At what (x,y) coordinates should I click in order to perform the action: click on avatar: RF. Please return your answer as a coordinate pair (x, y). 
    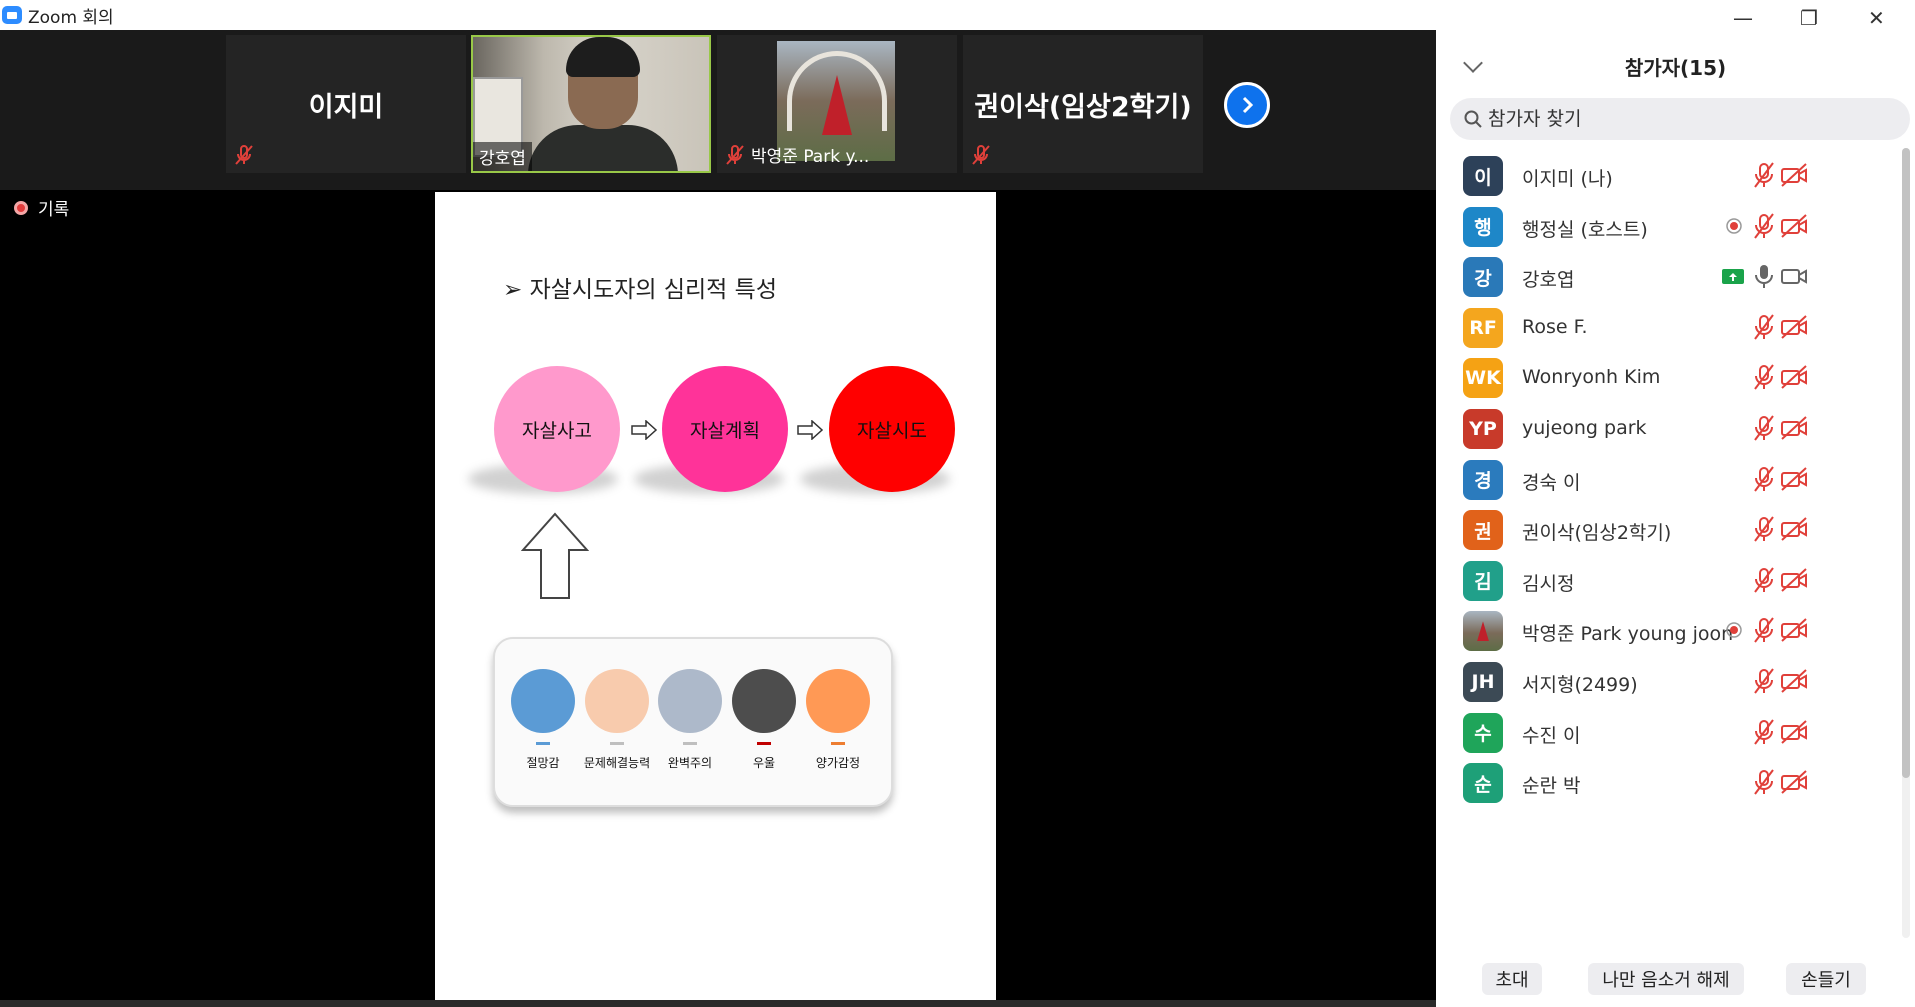
    Looking at the image, I should click on (1483, 327).